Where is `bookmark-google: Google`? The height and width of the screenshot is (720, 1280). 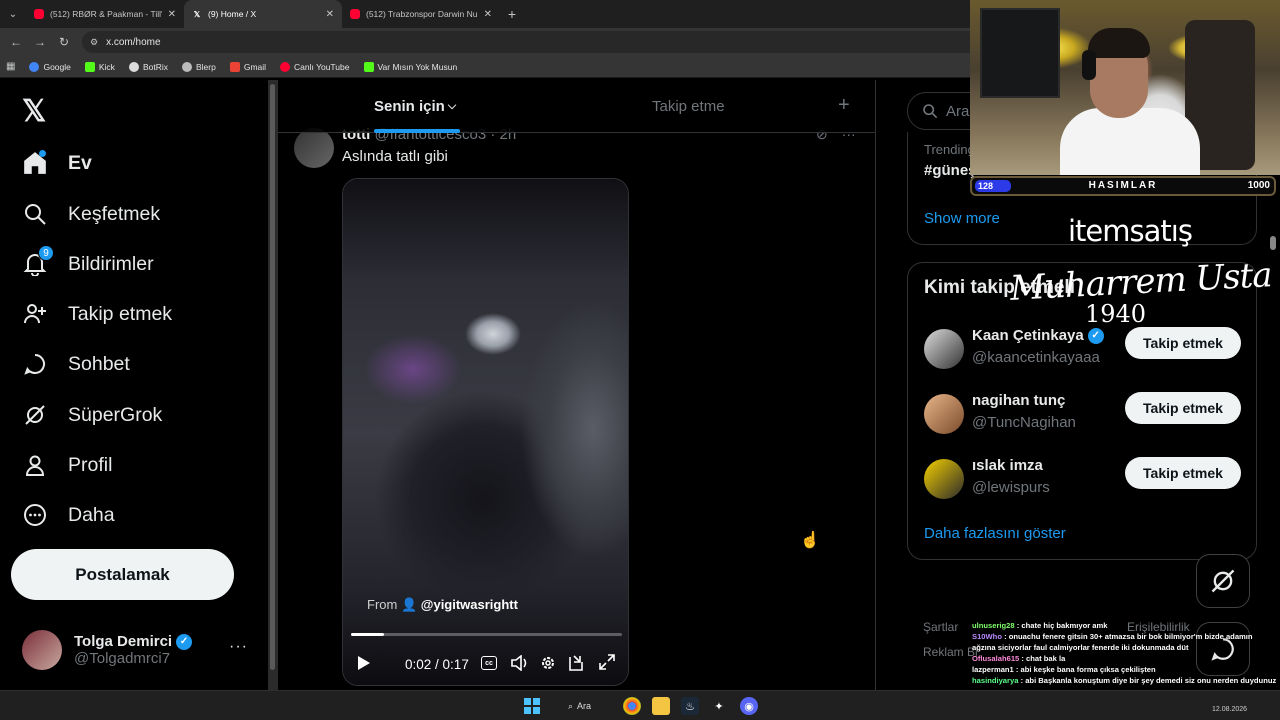
bookmark-google: Google is located at coordinates (50, 66).